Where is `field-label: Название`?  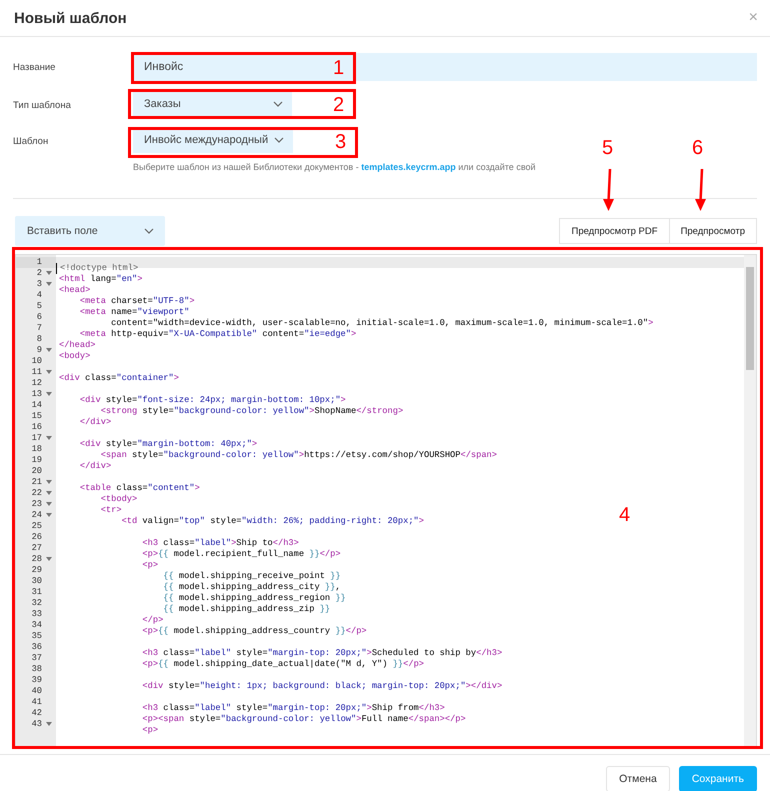
field-label: Название is located at coordinates (34, 67).